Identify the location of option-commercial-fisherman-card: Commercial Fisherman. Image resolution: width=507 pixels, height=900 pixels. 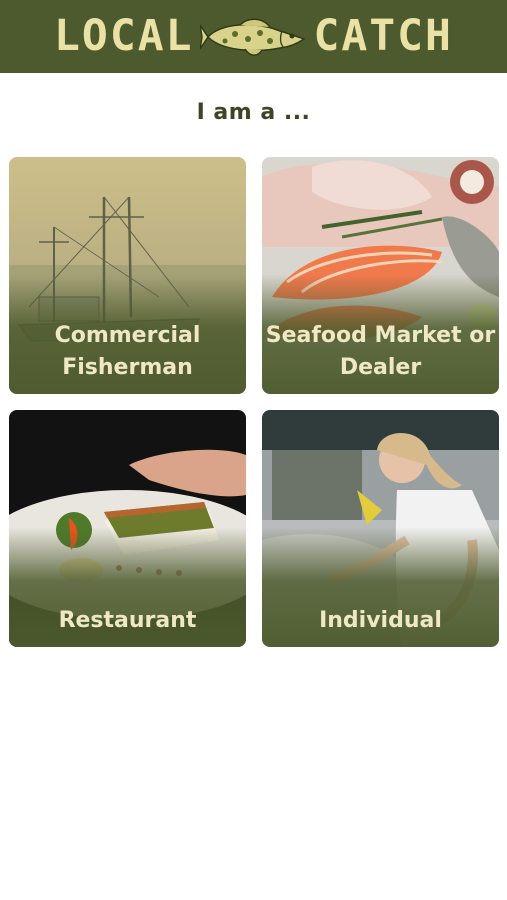
(127, 275).